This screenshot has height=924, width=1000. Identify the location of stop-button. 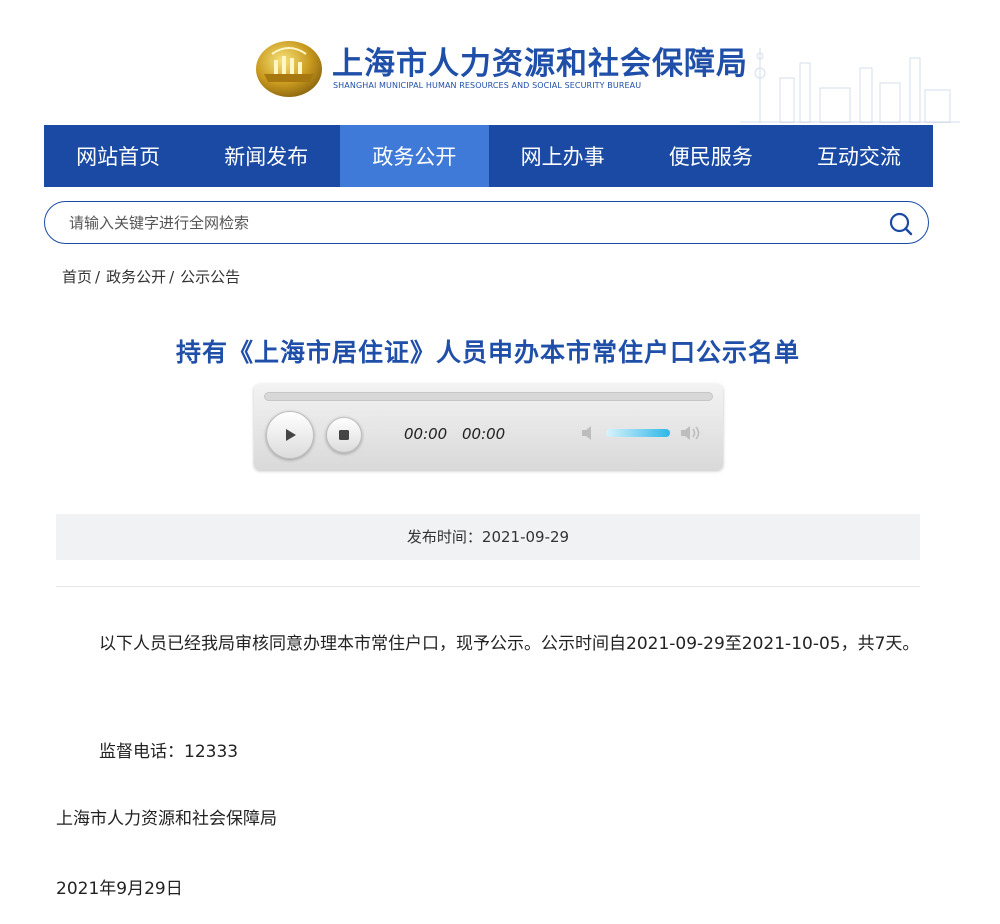
(344, 435).